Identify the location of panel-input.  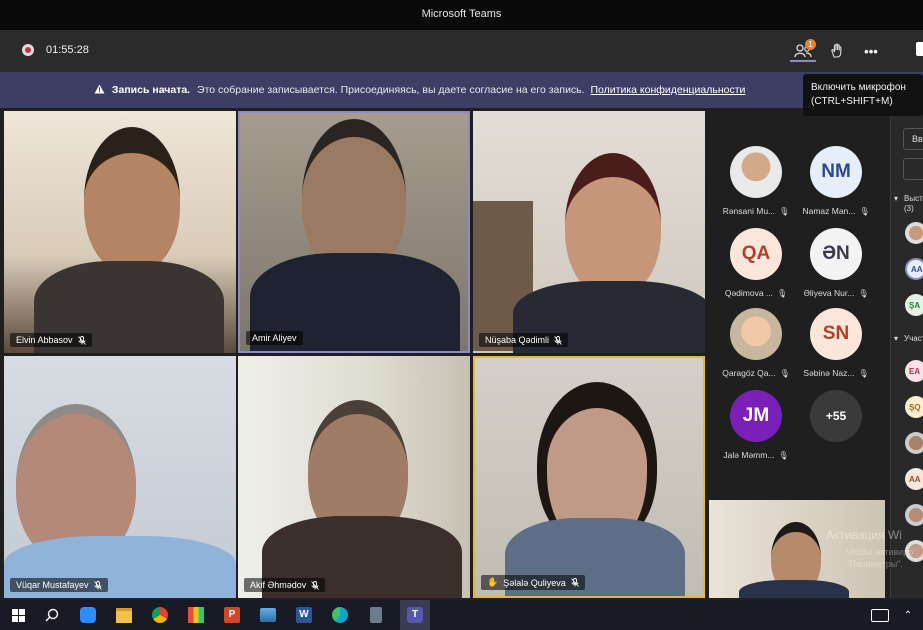
(913, 169).